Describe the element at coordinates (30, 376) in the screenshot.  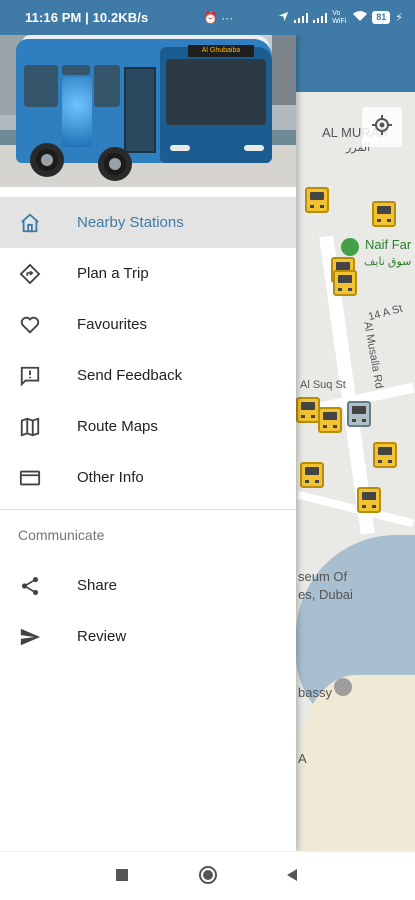
I see `feedback-icon` at that location.